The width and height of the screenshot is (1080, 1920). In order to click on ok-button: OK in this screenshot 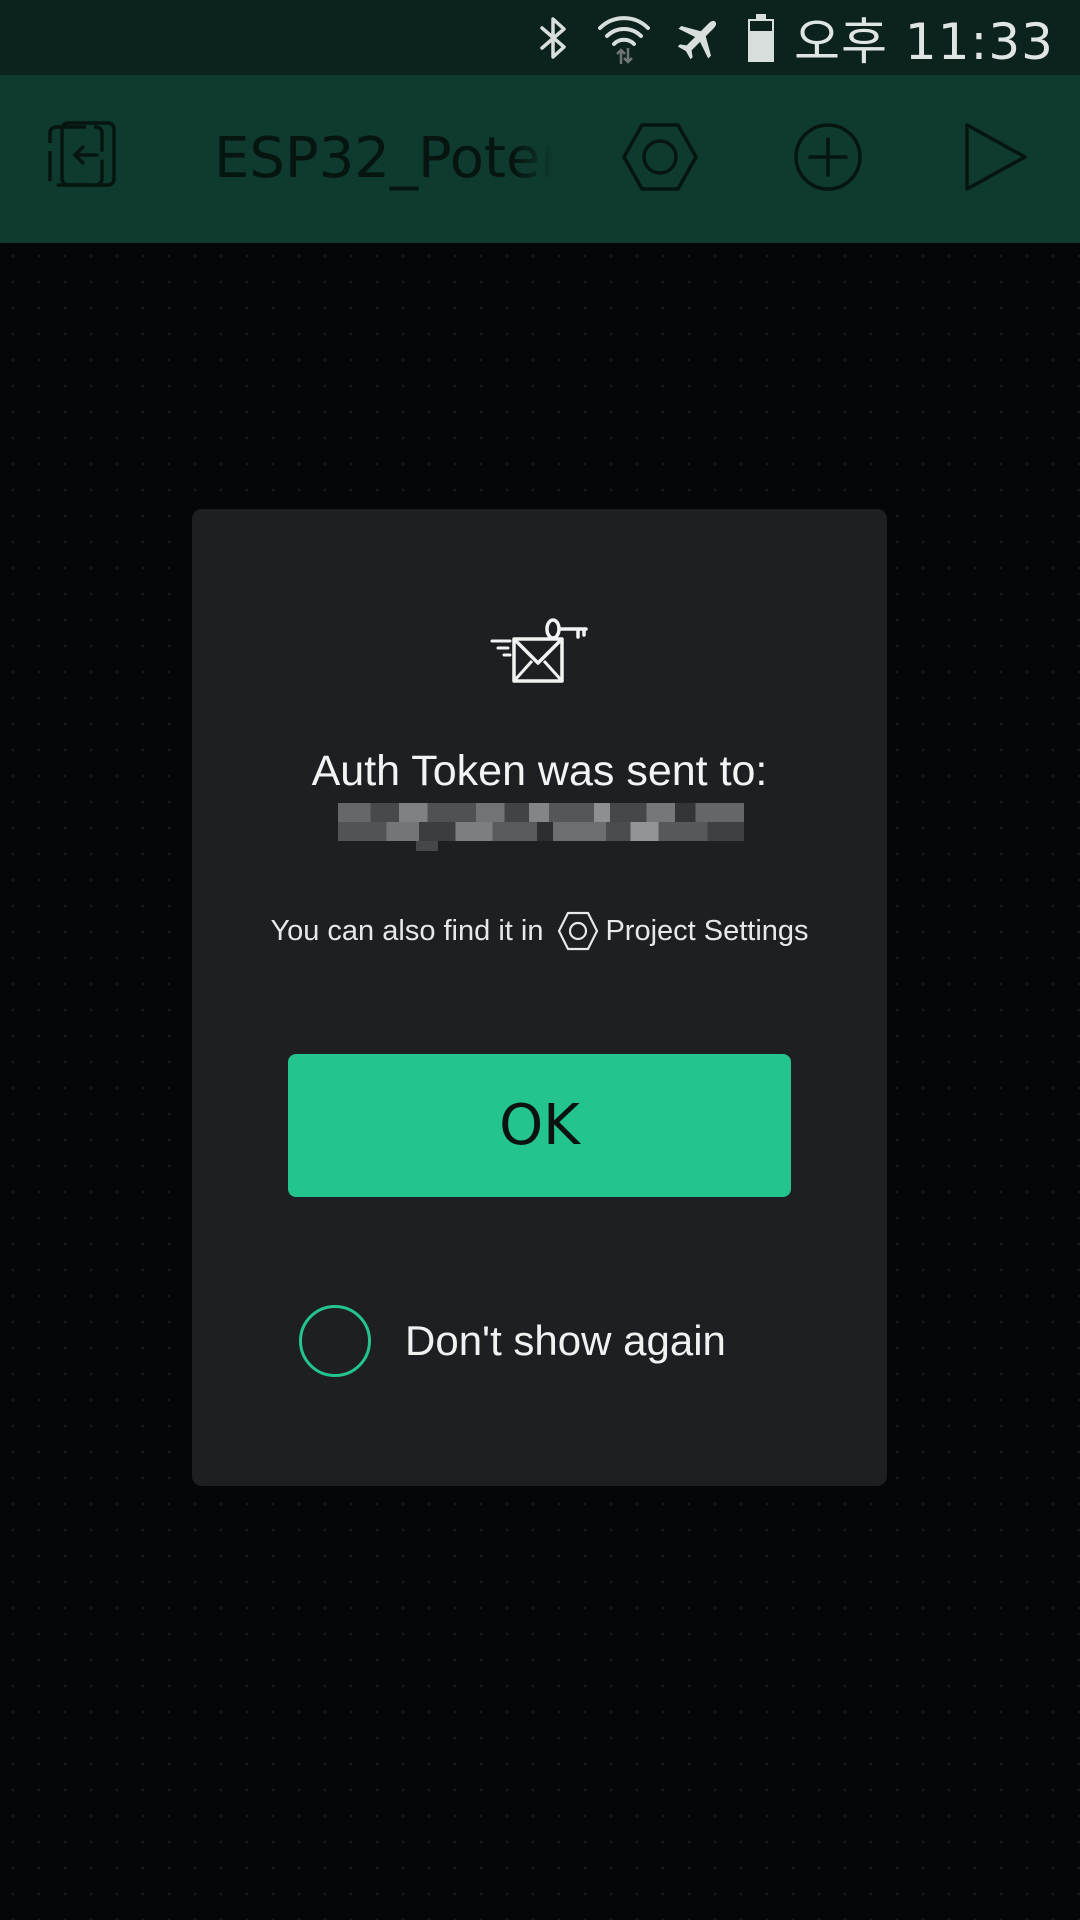, I will do `click(539, 1125)`.